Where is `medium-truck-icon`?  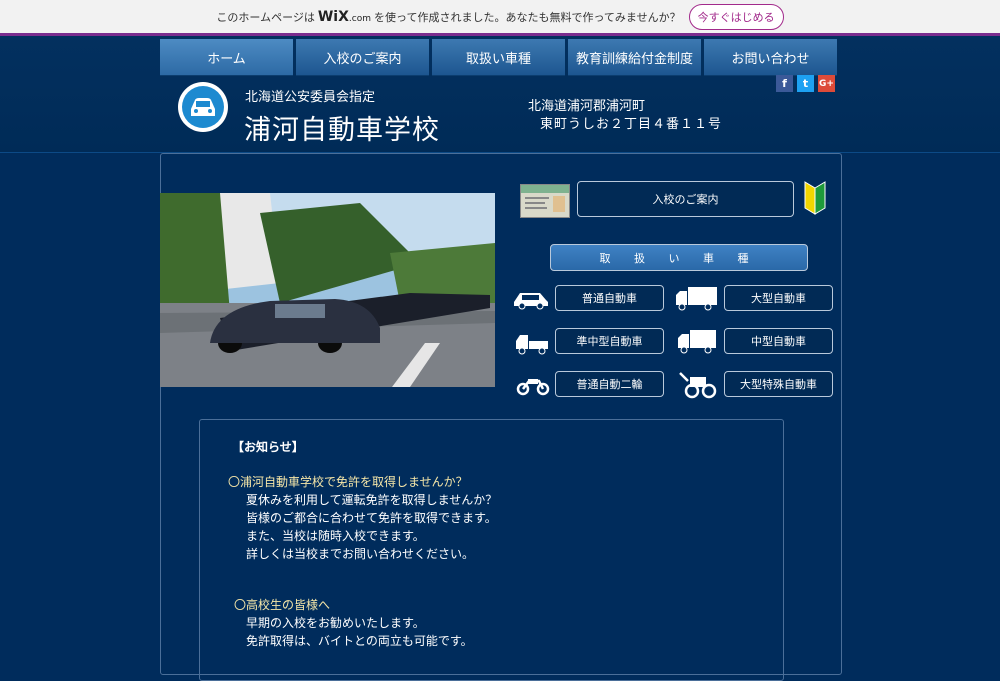 medium-truck-icon is located at coordinates (697, 342).